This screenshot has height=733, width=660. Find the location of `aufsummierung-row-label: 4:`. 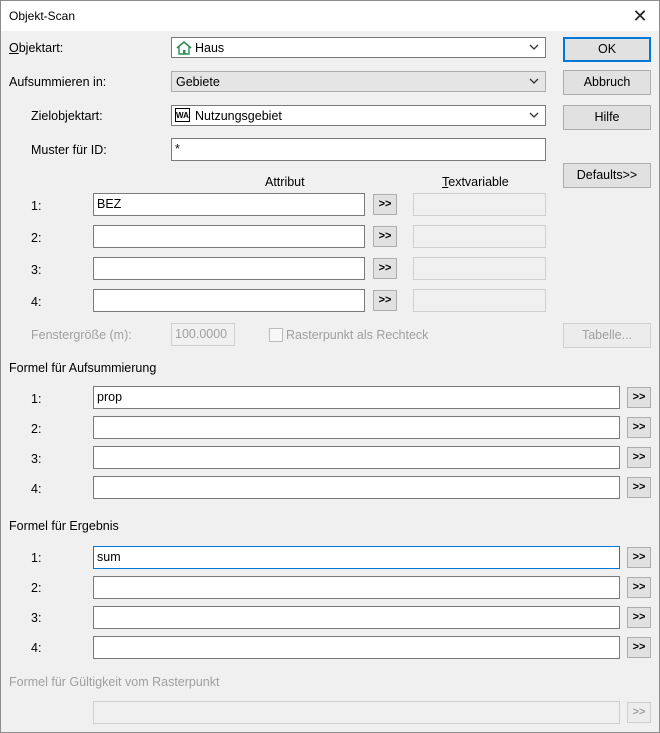

aufsummierung-row-label: 4: is located at coordinates (36, 489).